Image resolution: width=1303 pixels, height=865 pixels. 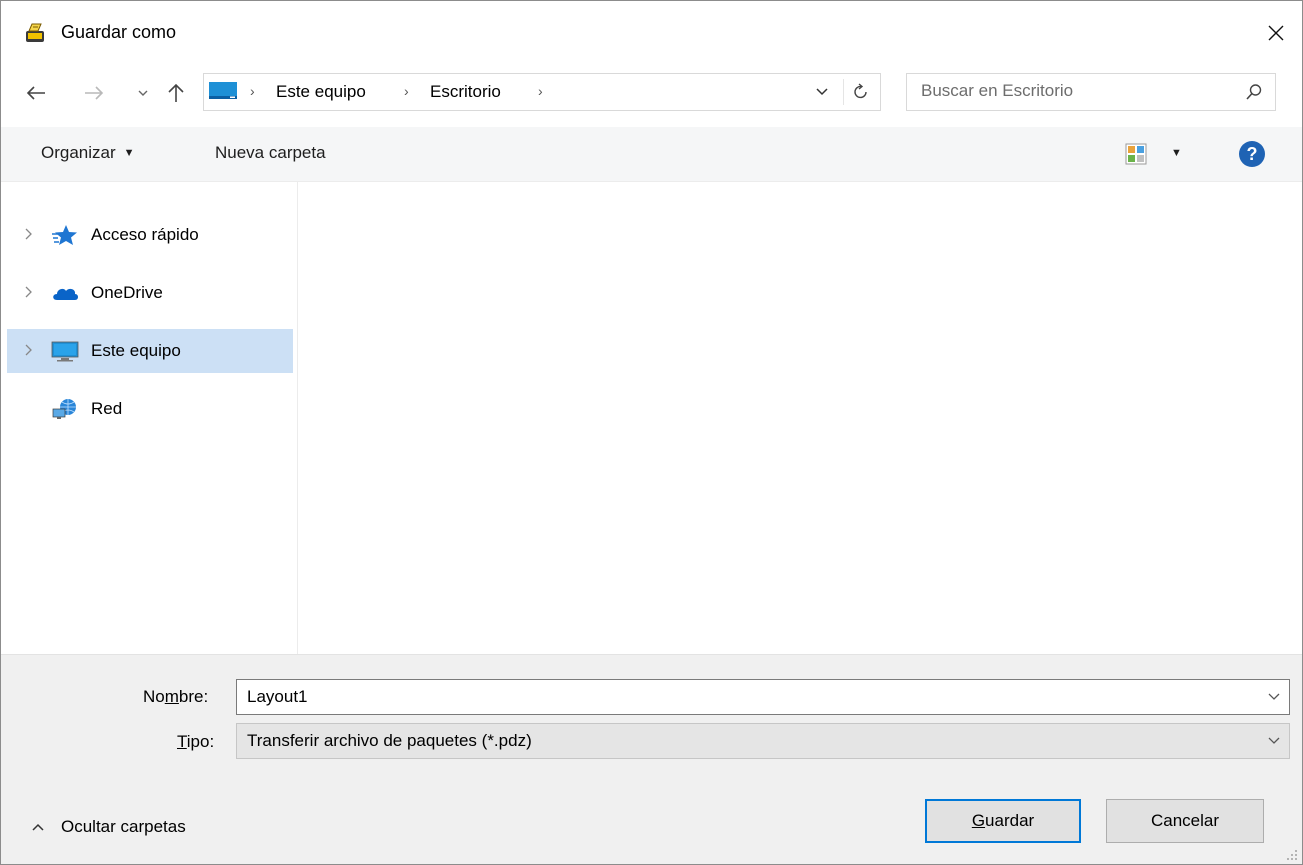 What do you see at coordinates (843, 92) in the screenshot?
I see `address-divider` at bounding box center [843, 92].